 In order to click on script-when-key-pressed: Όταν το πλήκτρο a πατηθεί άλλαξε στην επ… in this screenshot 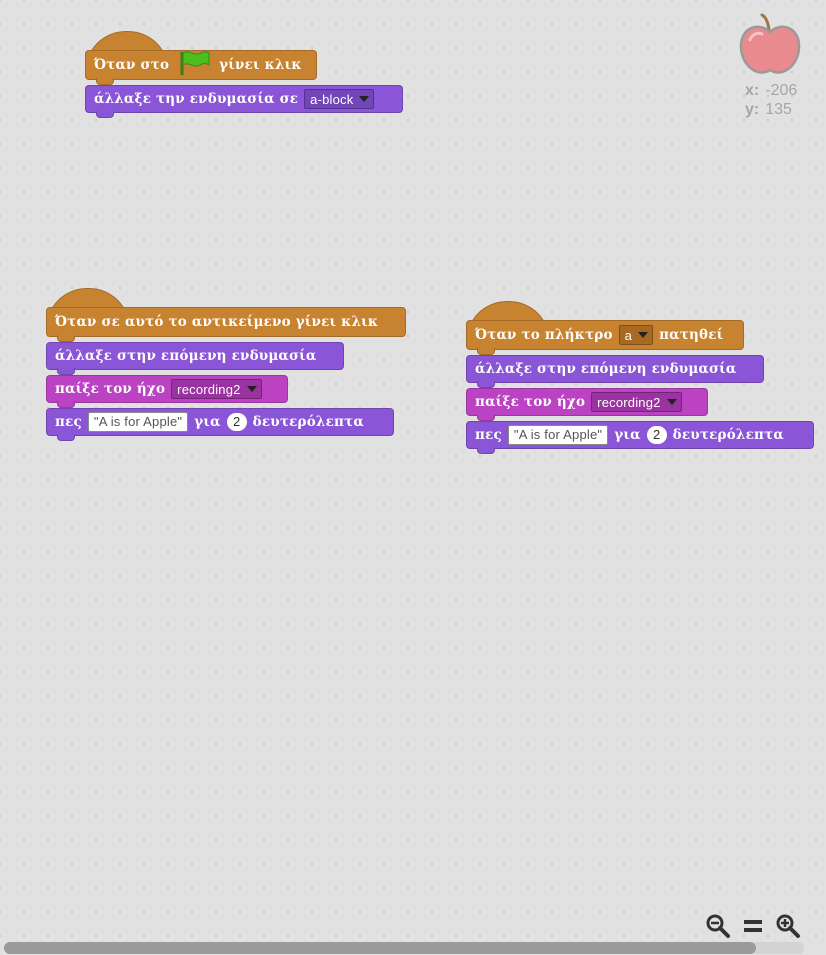, I will do `click(640, 377)`.